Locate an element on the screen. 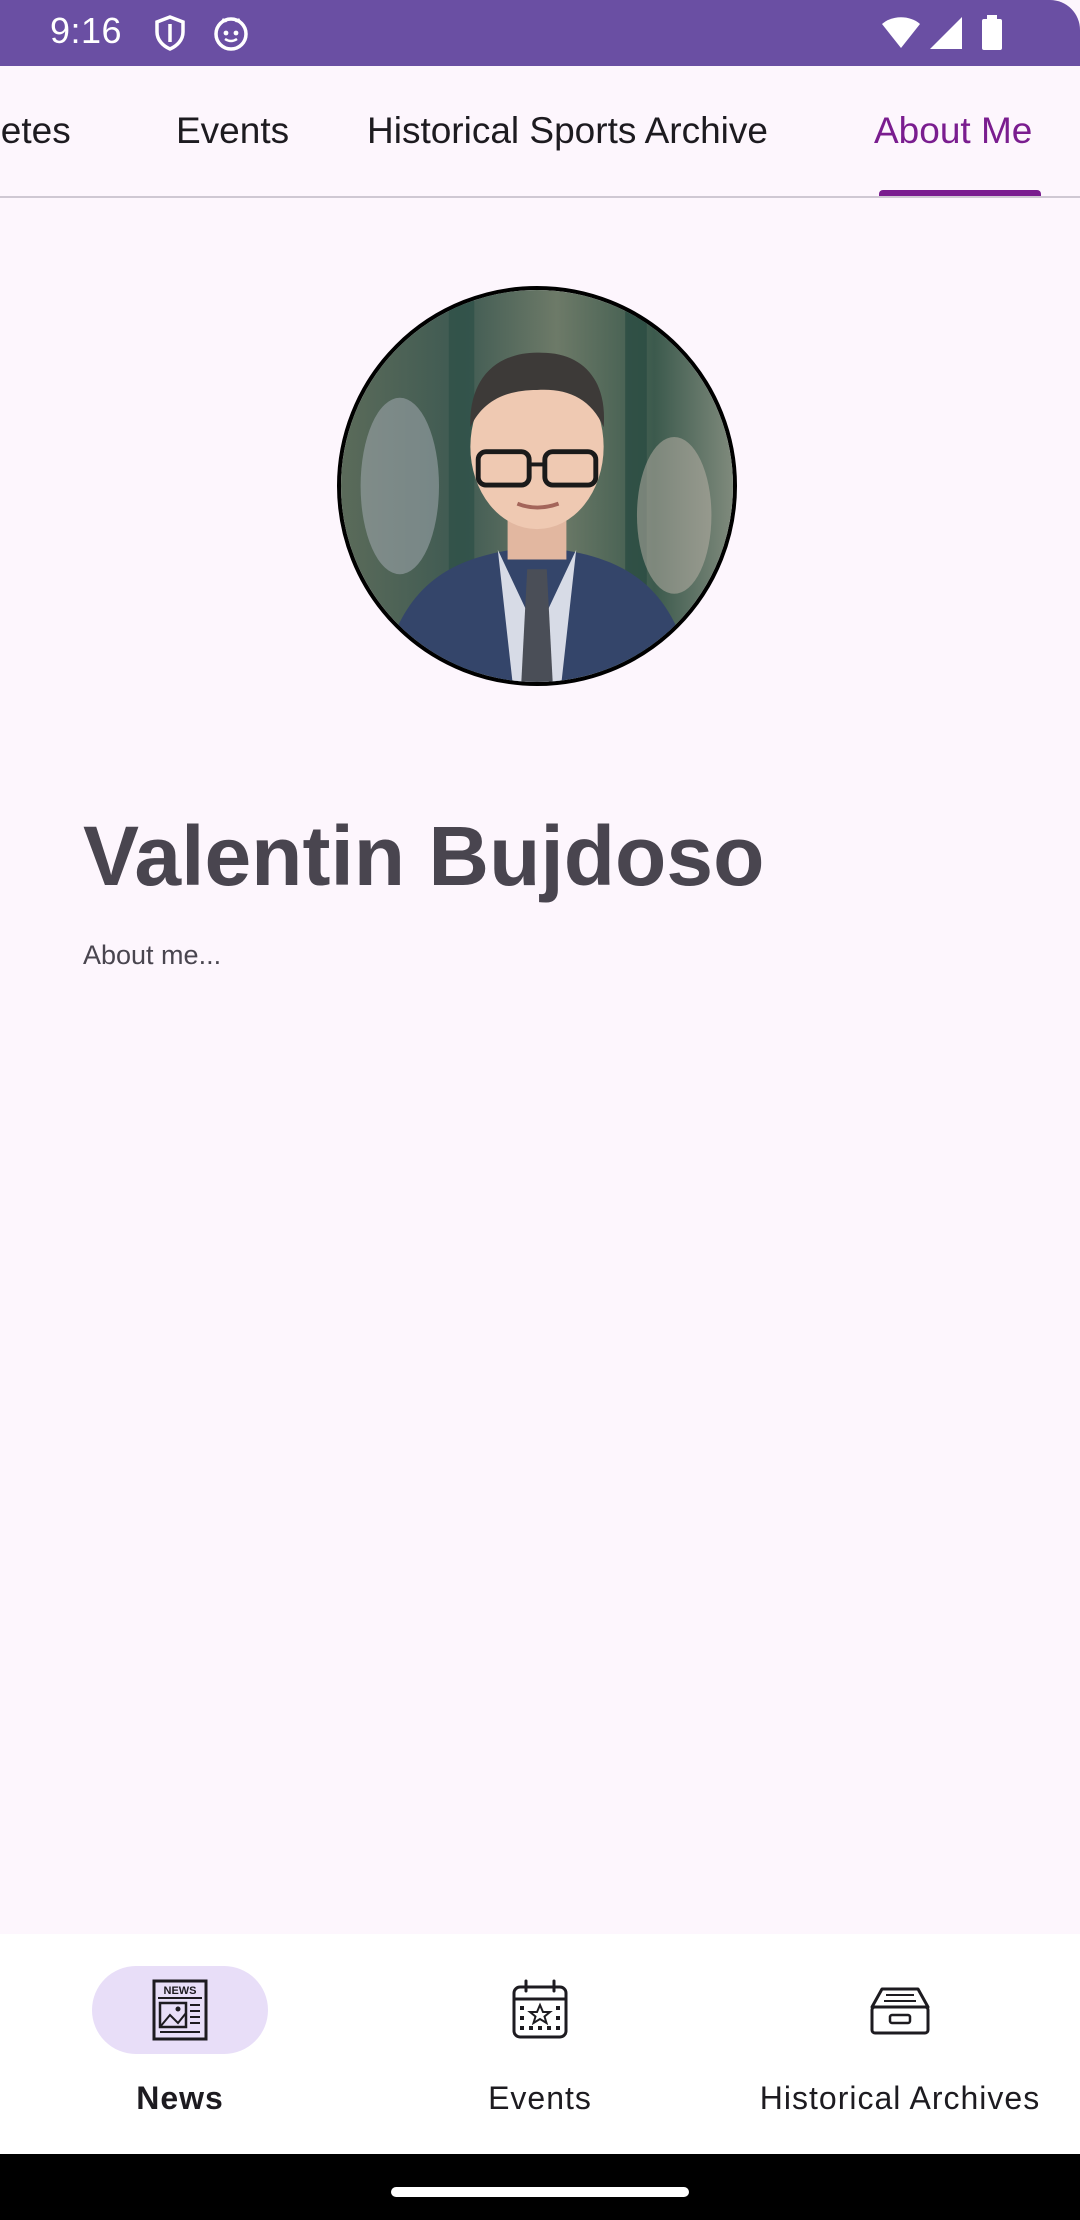 This screenshot has height=2220, width=1080. battery-icon is located at coordinates (992, 33).